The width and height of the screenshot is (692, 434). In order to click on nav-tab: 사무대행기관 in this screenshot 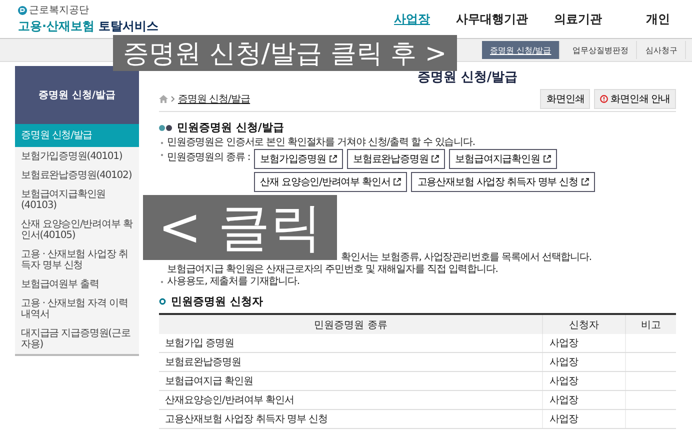, I will do `click(492, 19)`.